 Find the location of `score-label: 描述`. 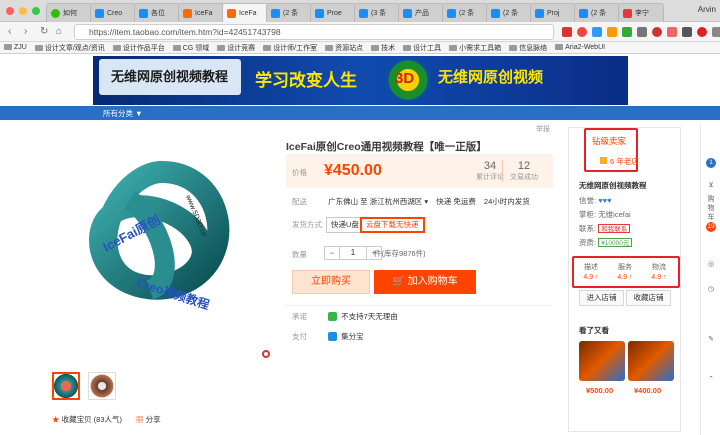

score-label: 描述 is located at coordinates (591, 267).